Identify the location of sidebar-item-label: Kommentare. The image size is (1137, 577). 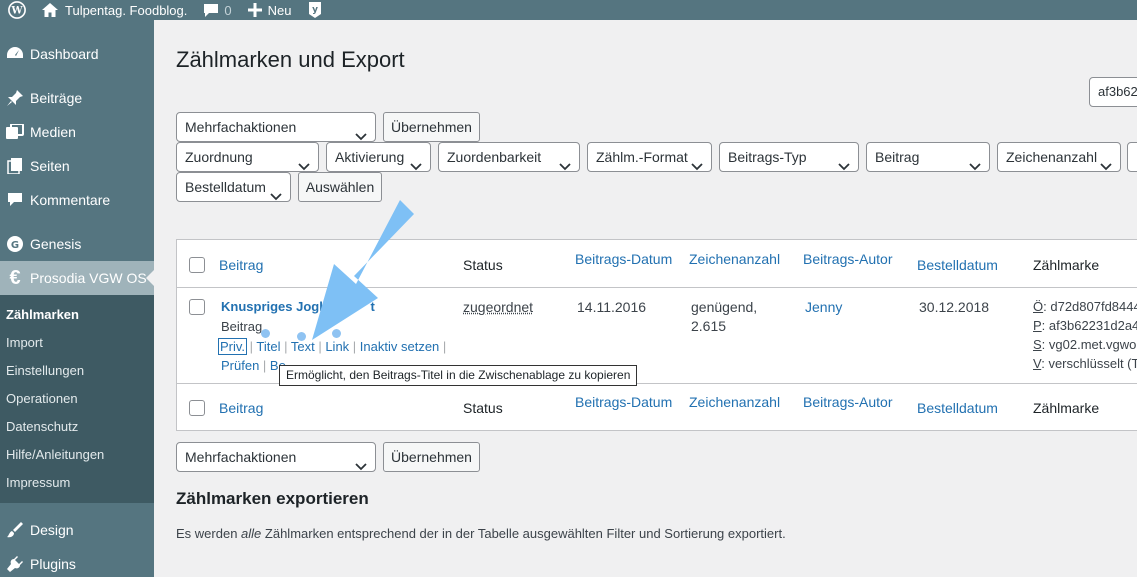
(70, 200).